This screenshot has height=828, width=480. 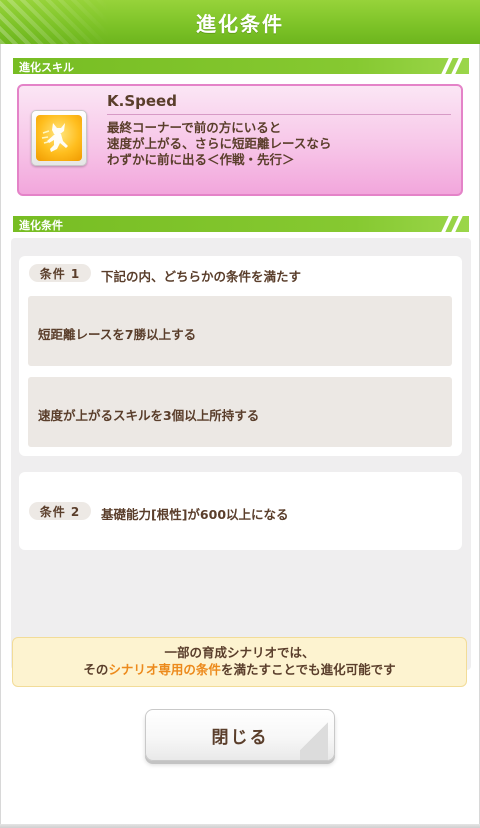 What do you see at coordinates (201, 159) in the screenshot?
I see `skill-description-line: わずかに前に出る＜作戦・先行＞` at bounding box center [201, 159].